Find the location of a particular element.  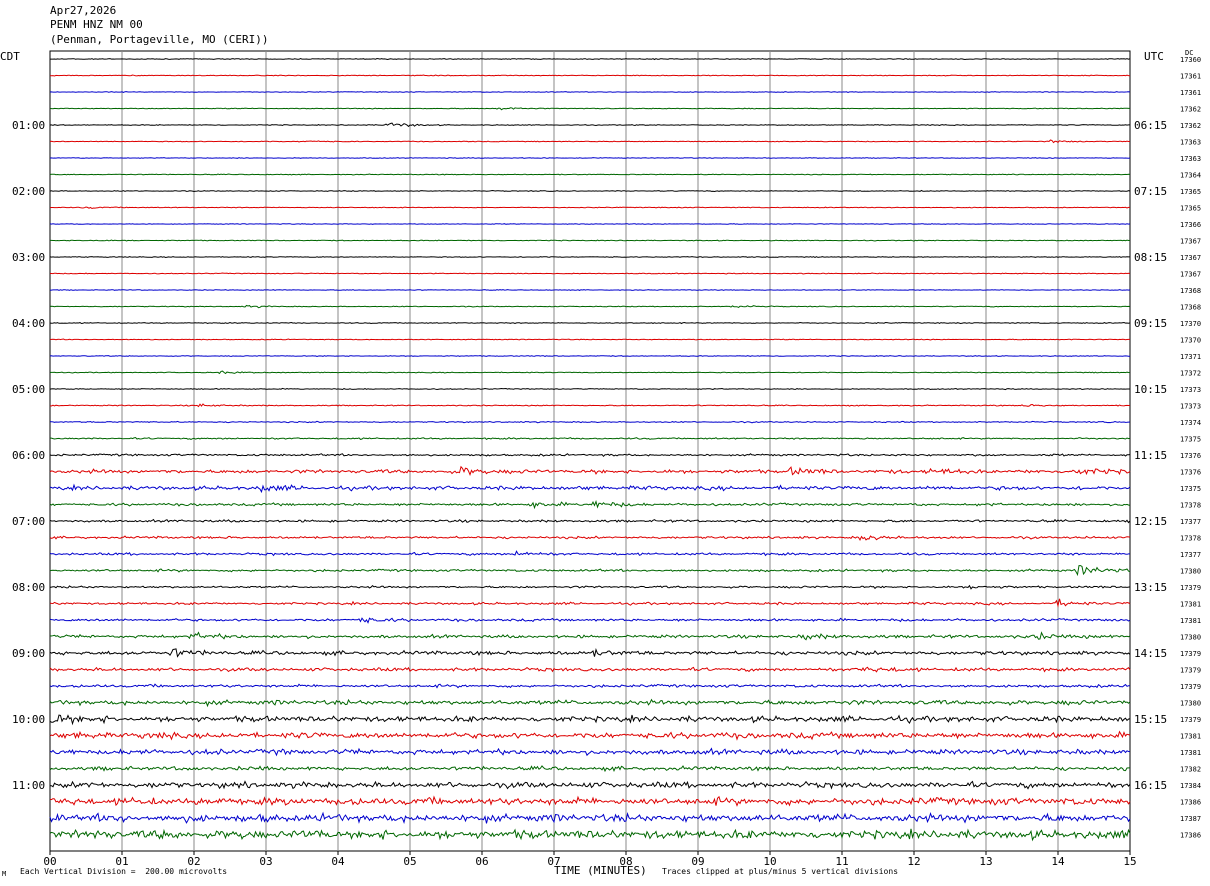

cdt-hour-label: 06:00 is located at coordinates (28, 455).